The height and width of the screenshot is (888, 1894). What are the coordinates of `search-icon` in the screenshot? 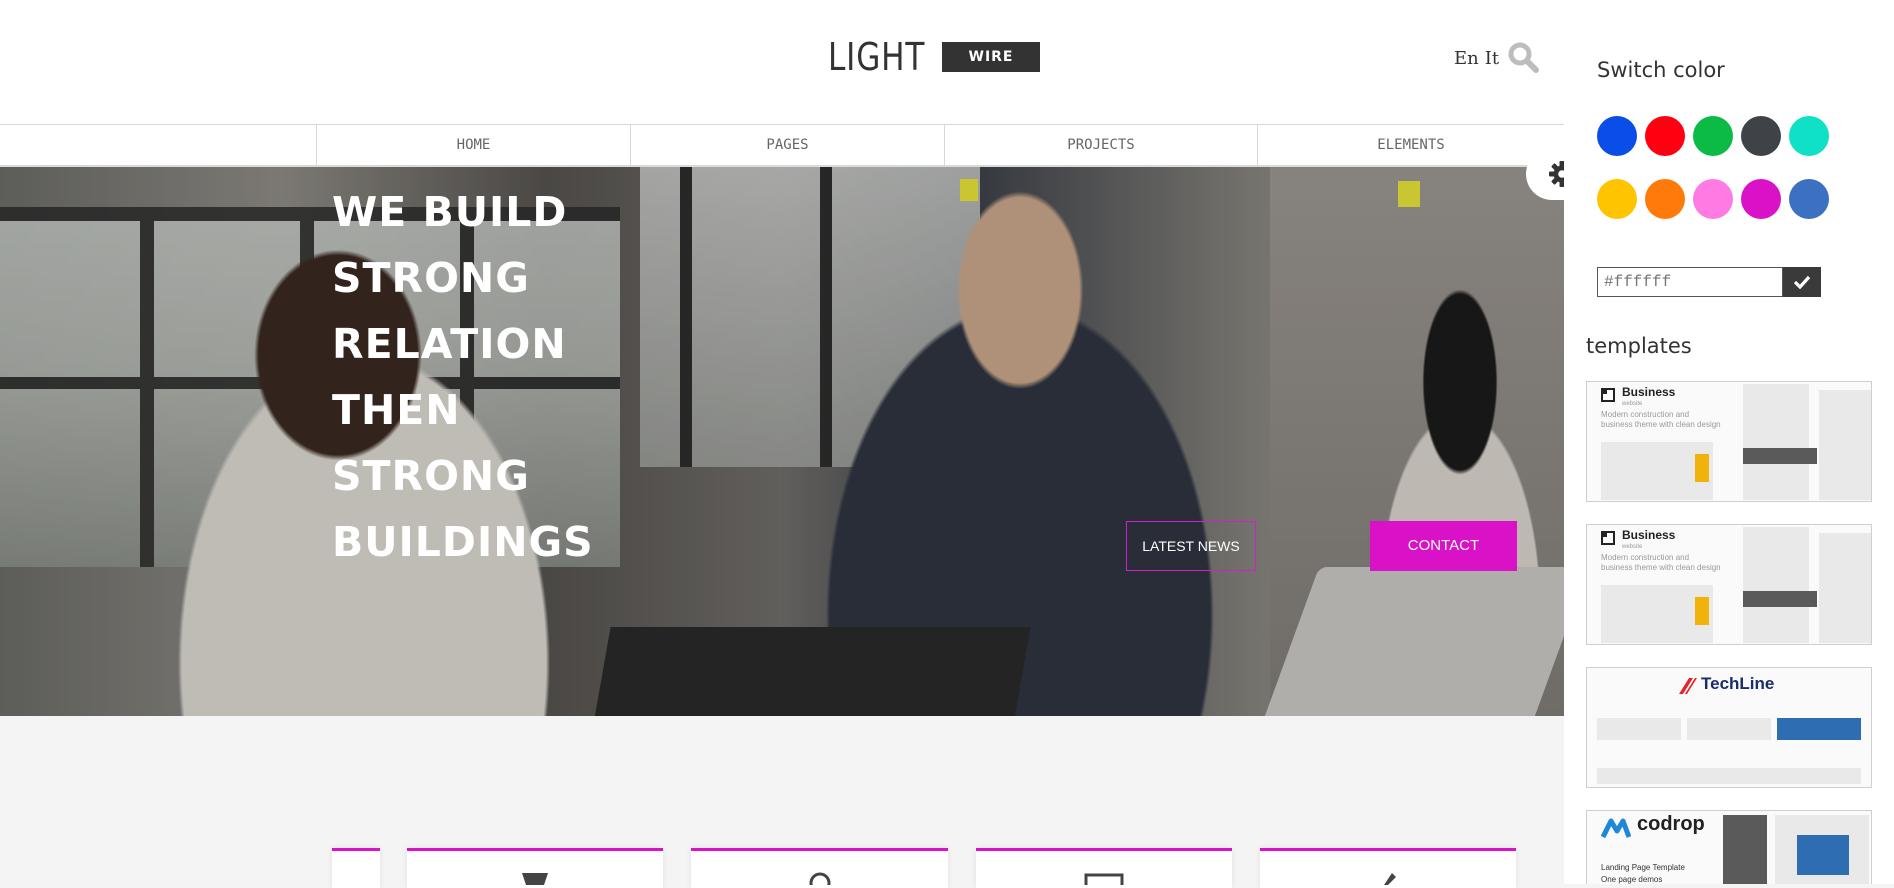 It's located at (1523, 57).